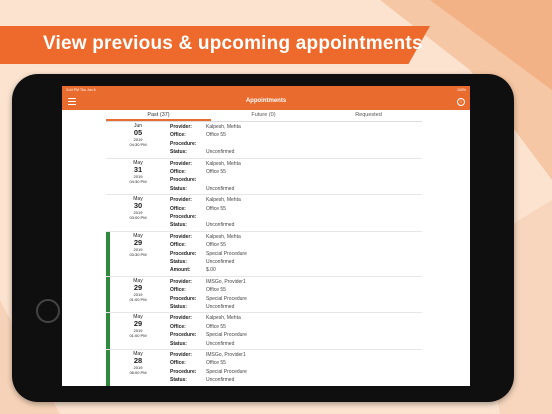  Describe the element at coordinates (81, 90) in the screenshot. I see `status-time: 3:44 PM Thu Jun 6` at that location.